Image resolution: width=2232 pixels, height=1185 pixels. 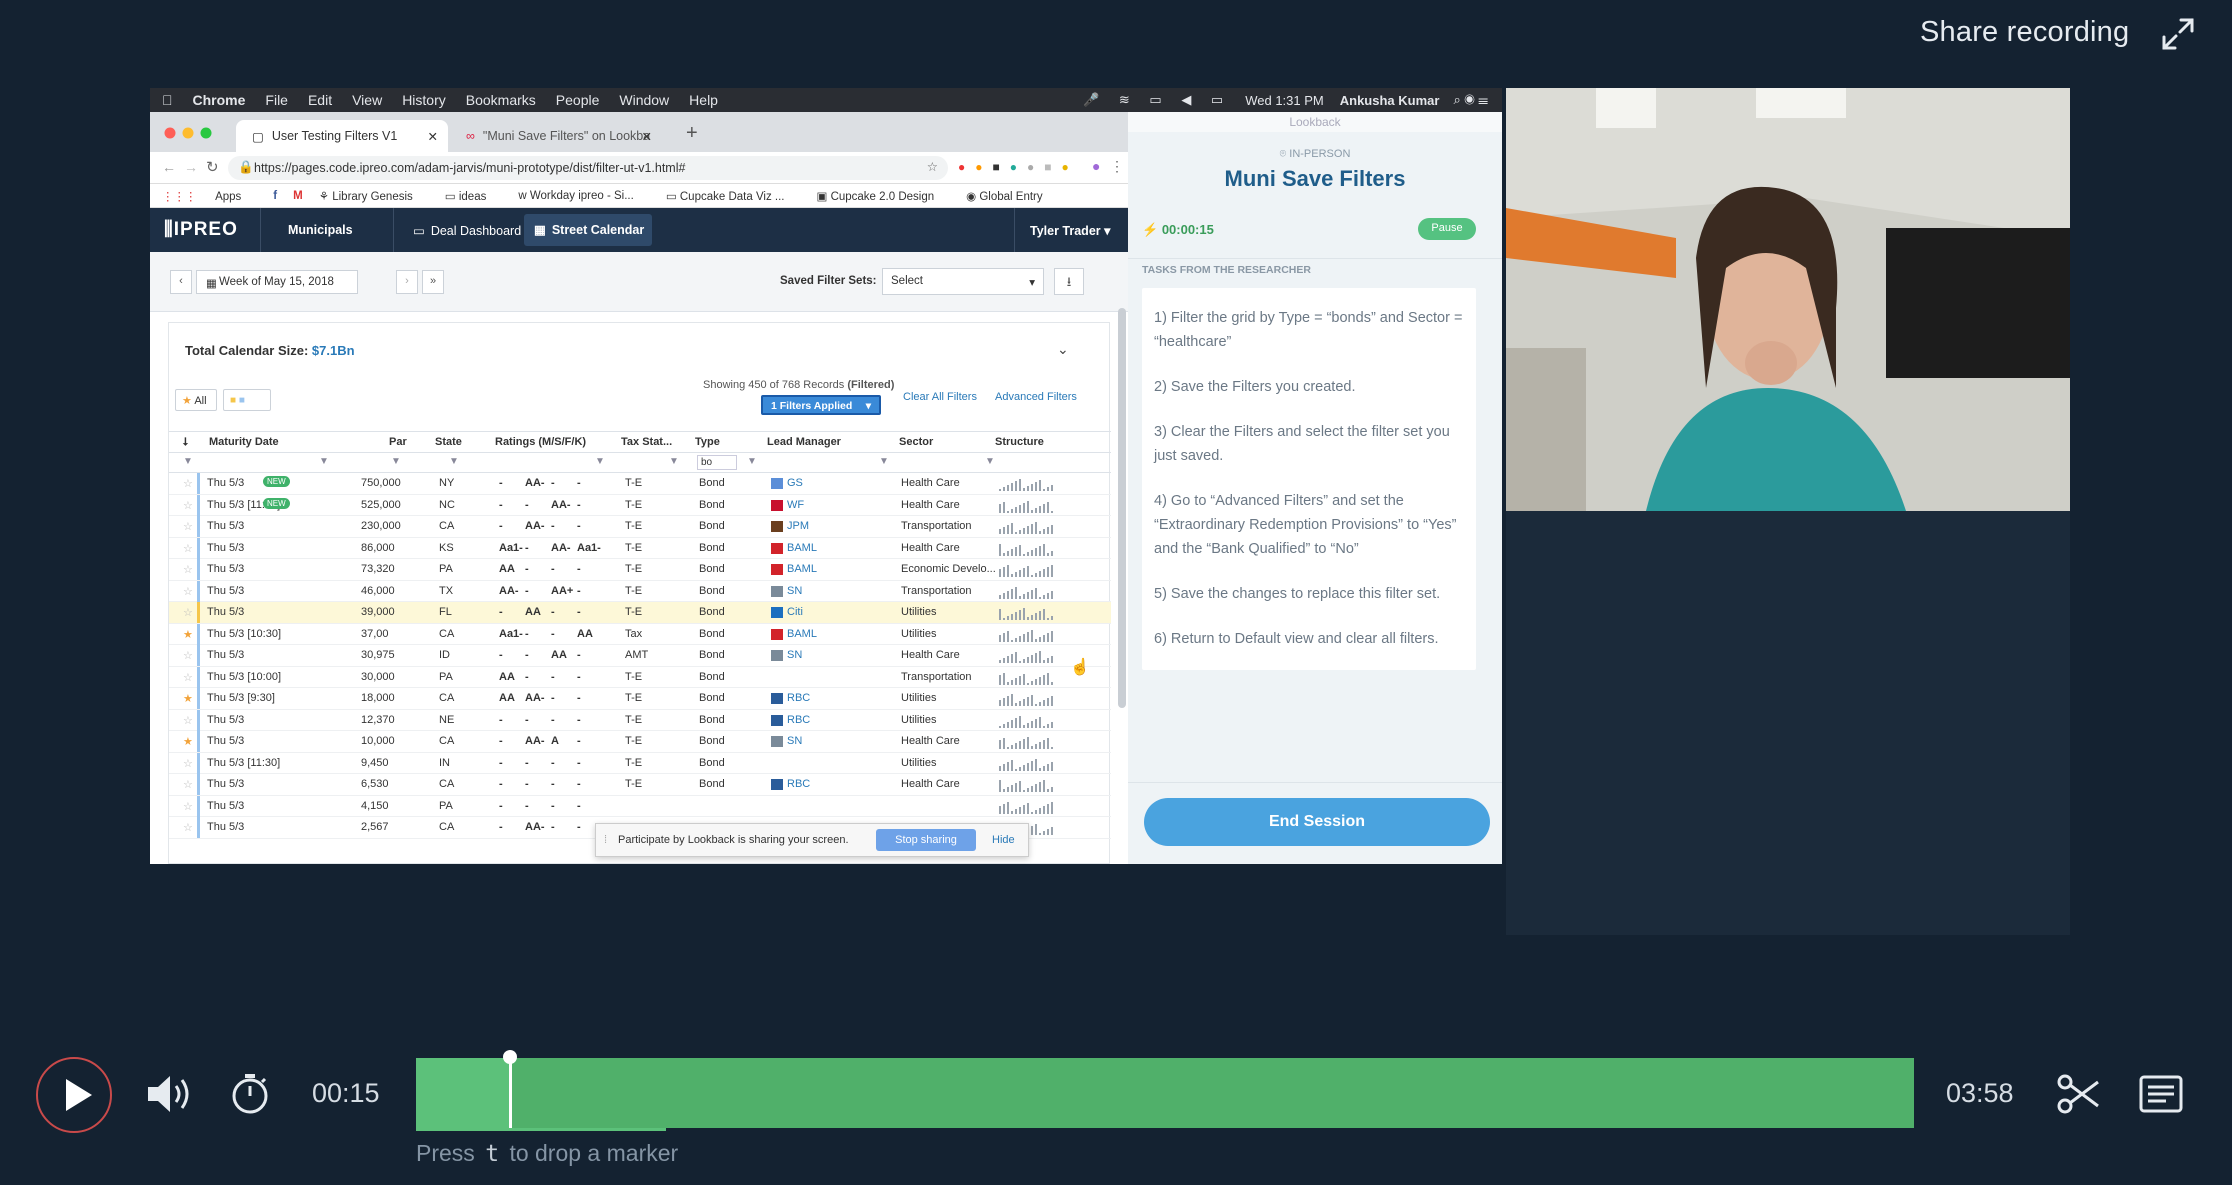 I want to click on cell-lead-manager: JPM, so click(x=798, y=526).